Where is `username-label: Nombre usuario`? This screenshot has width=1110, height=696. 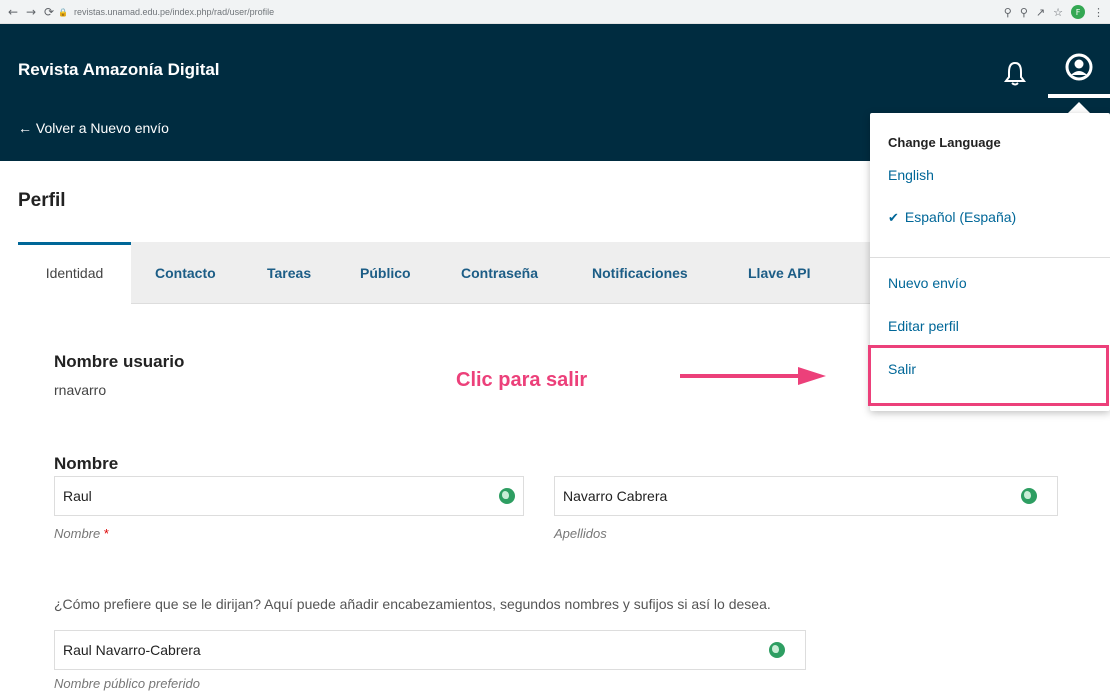
username-label: Nombre usuario is located at coordinates (119, 361).